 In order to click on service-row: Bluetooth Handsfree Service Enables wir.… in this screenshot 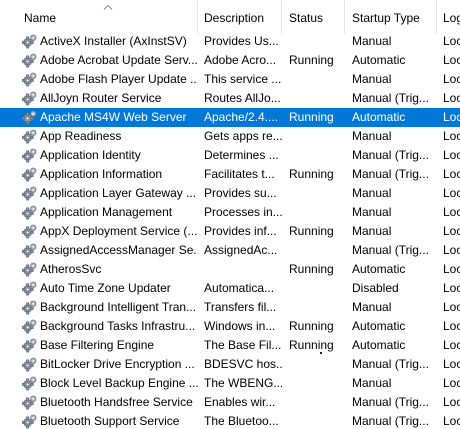, I will do `click(230, 402)`.